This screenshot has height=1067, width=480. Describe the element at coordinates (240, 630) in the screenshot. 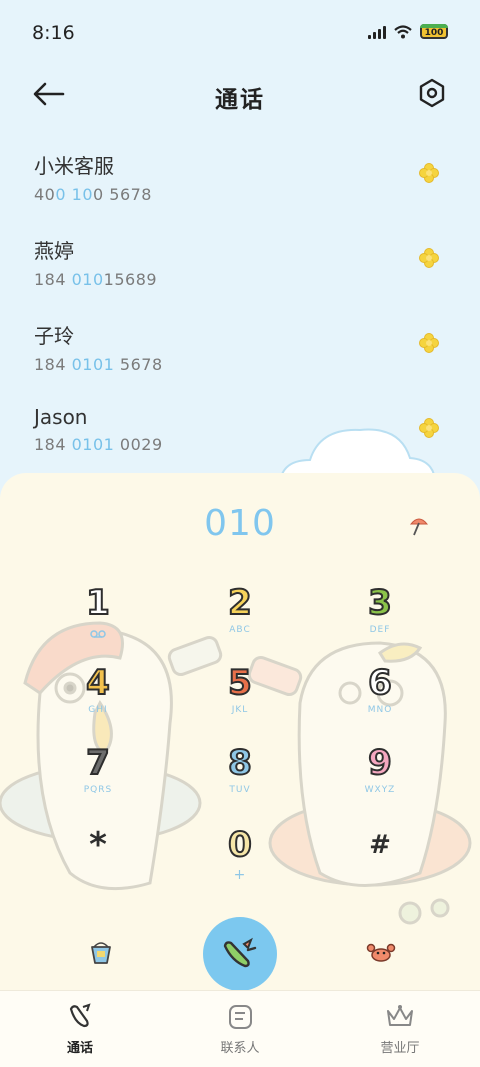

I see `key-letters: ABC` at that location.